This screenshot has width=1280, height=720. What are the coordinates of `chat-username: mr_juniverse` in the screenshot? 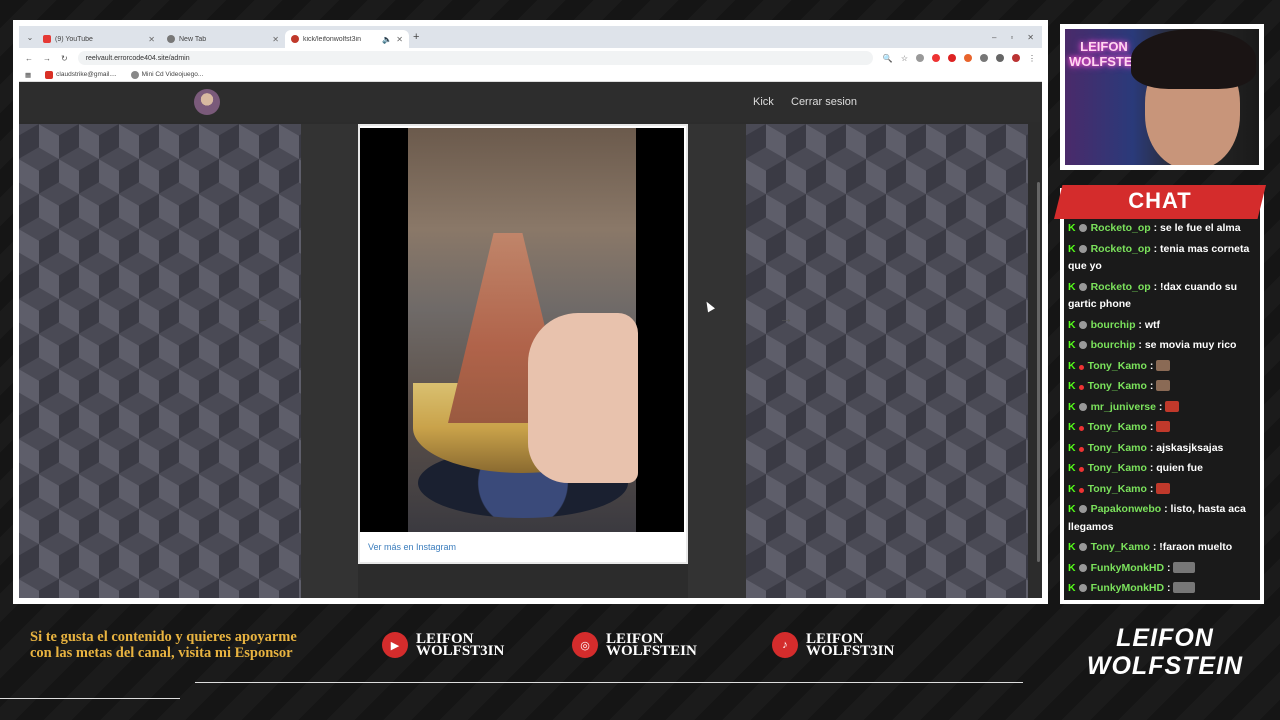 It's located at (1123, 407).